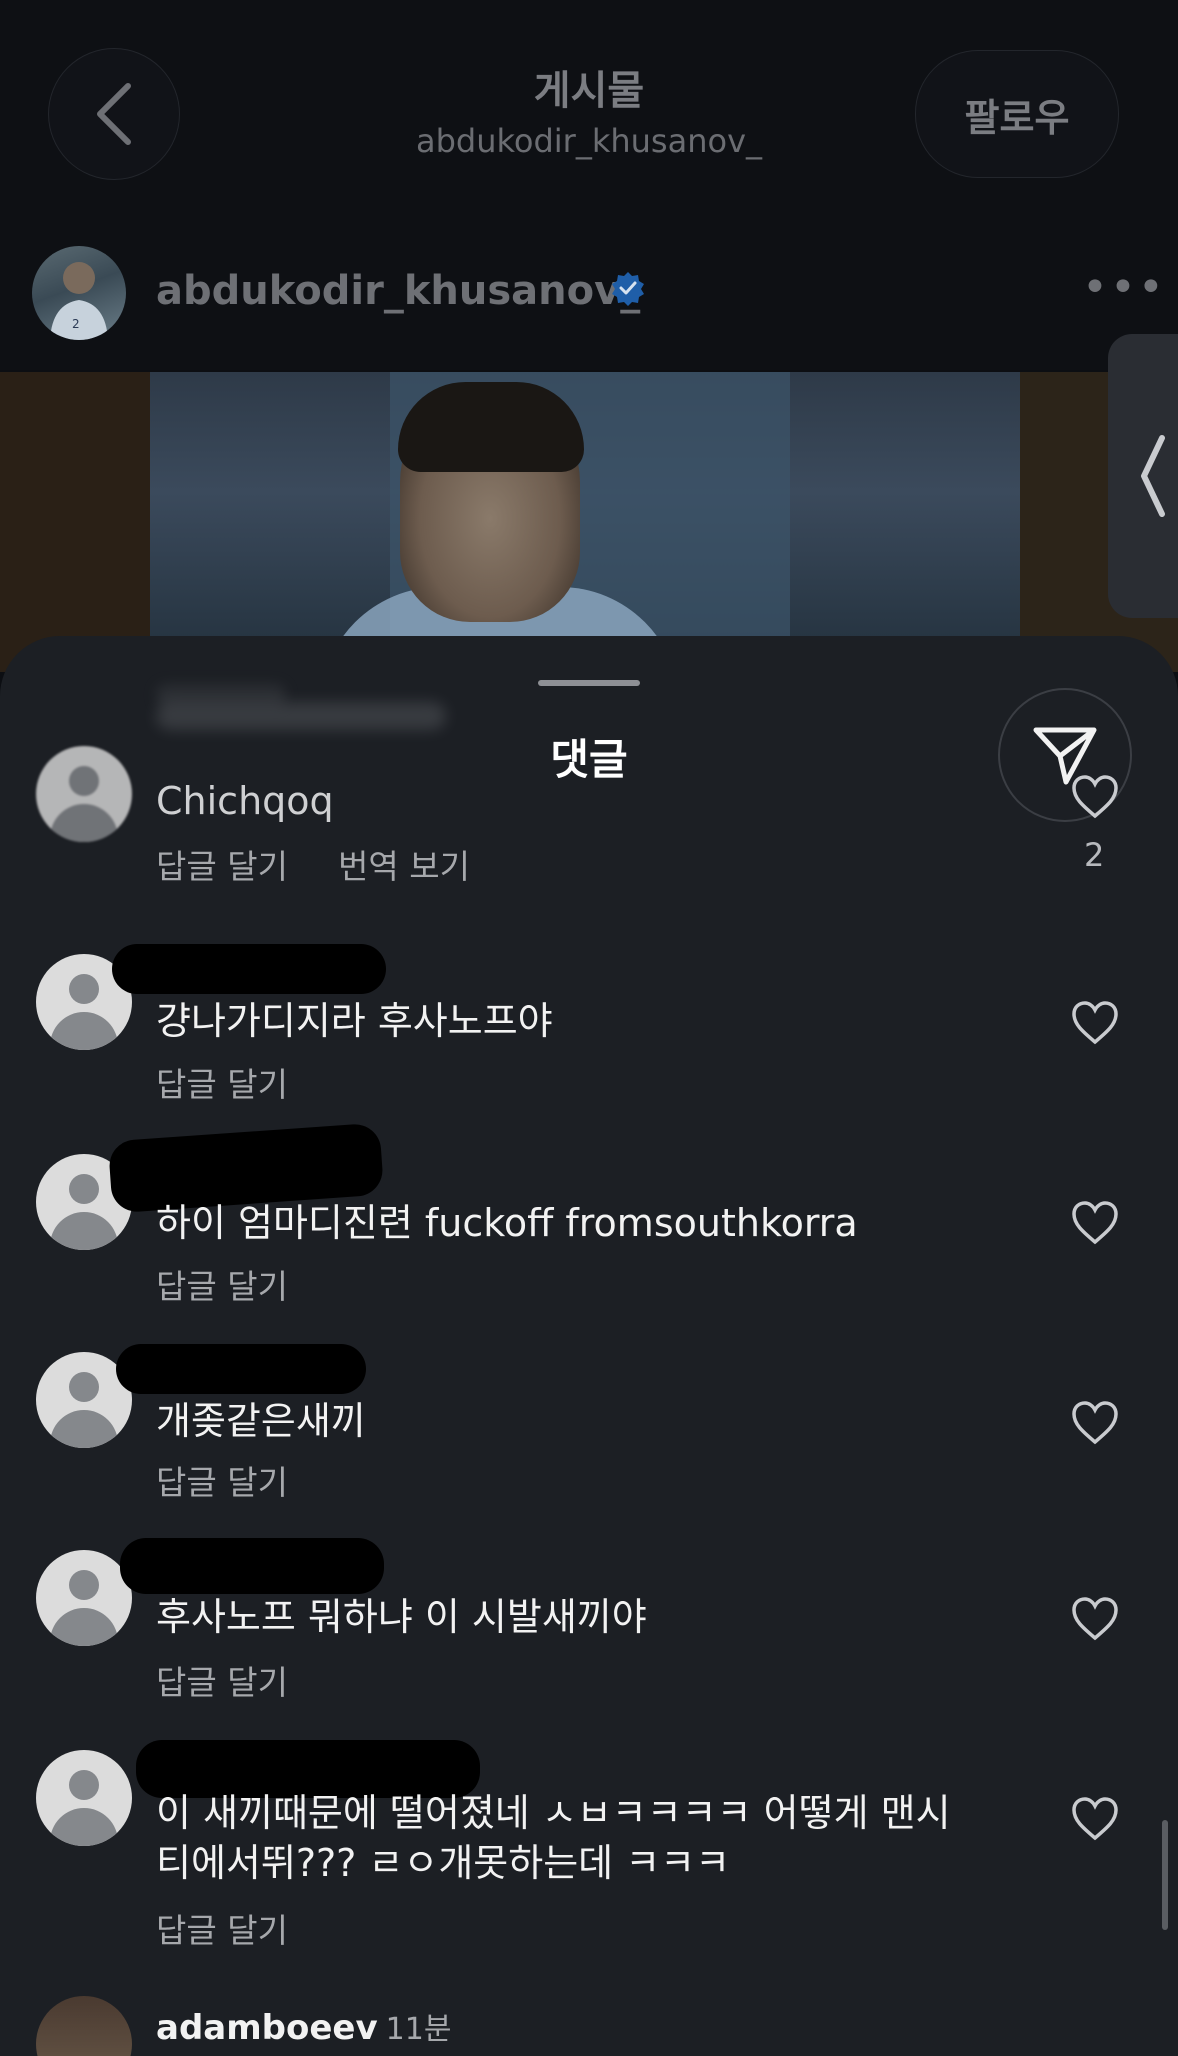 The height and width of the screenshot is (2056, 1178). Describe the element at coordinates (589, 683) in the screenshot. I see `sheet-drag-handle` at that location.